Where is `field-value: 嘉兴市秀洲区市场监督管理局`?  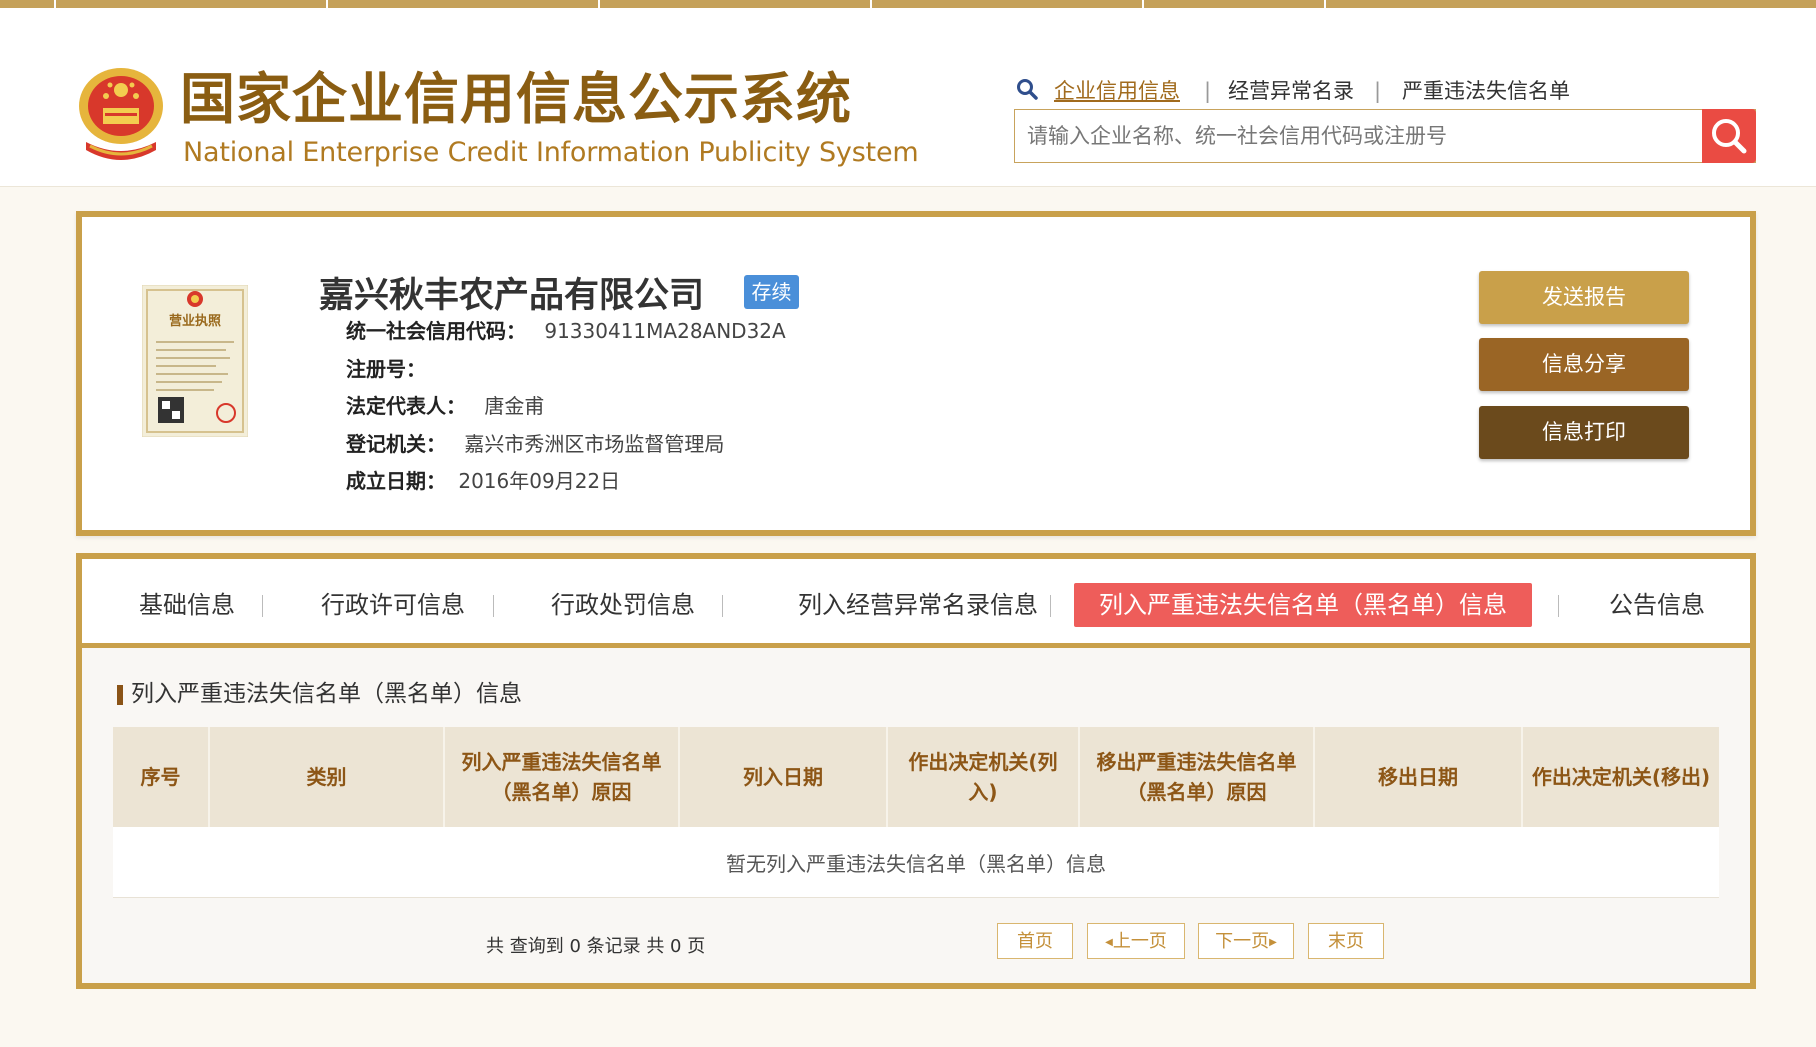
field-value: 嘉兴市秀洲区市场监督管理局 is located at coordinates (594, 444).